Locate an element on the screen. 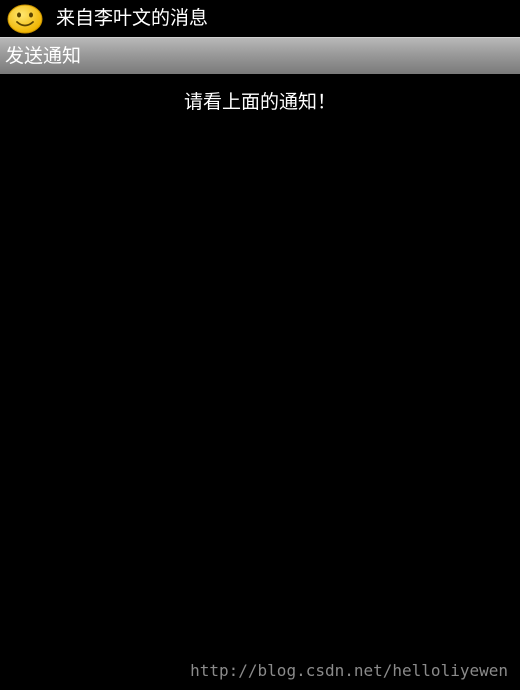  watermark: http://blog.csdn.net/helloliyewen is located at coordinates (349, 670).